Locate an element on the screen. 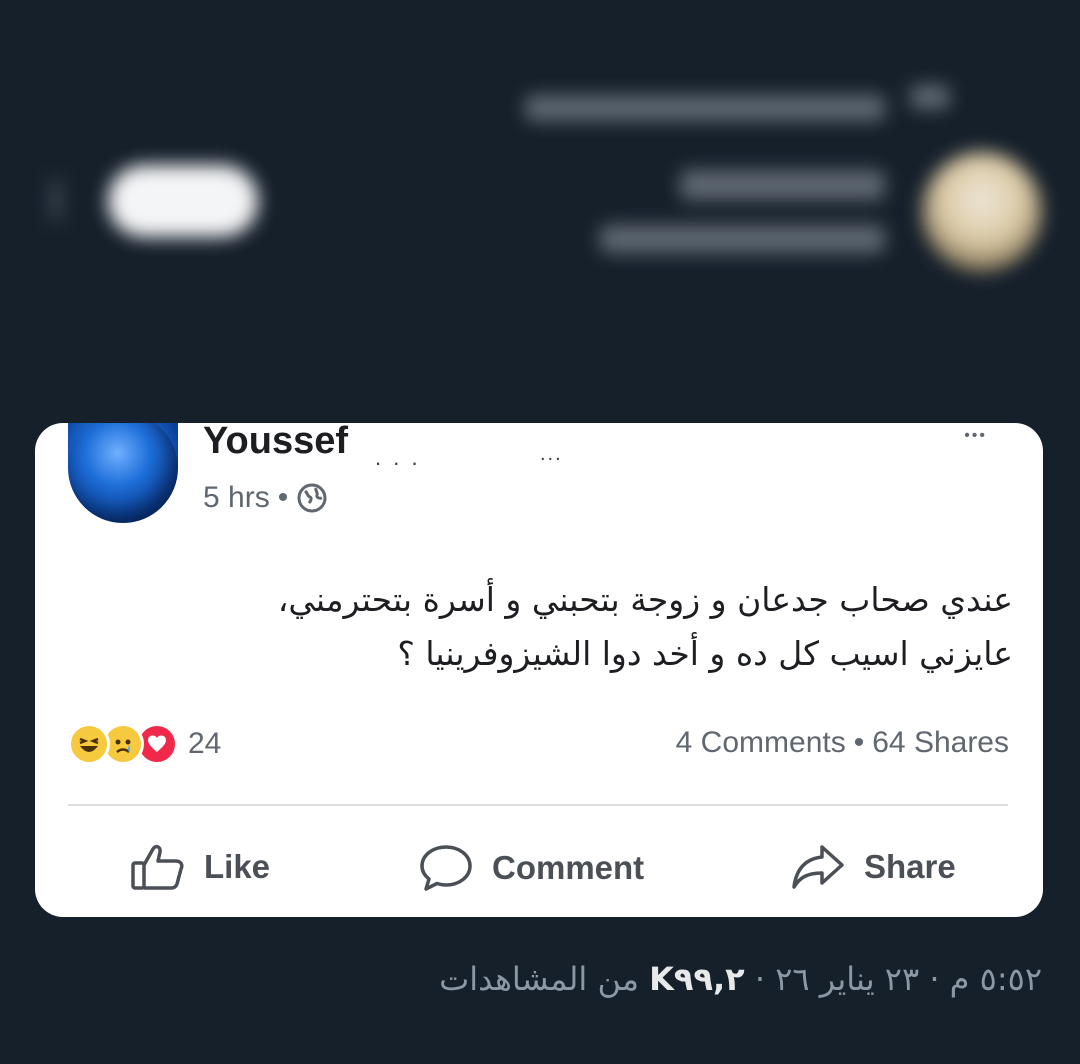 This screenshot has height=1064, width=1080. share-button: Share is located at coordinates (873, 867).